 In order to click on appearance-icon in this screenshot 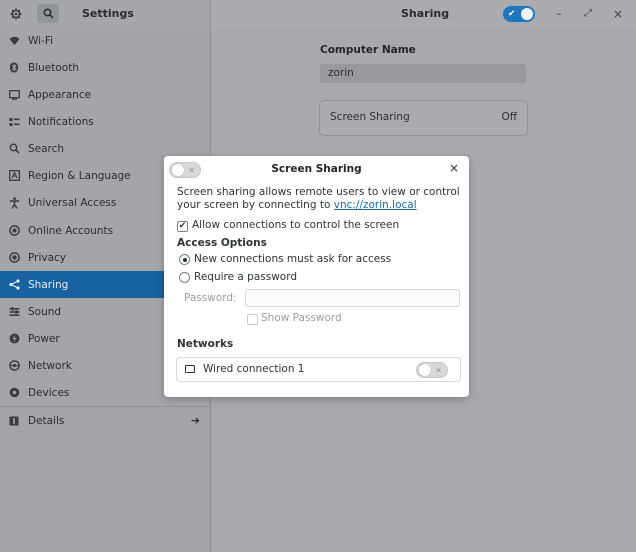, I will do `click(14, 95)`.